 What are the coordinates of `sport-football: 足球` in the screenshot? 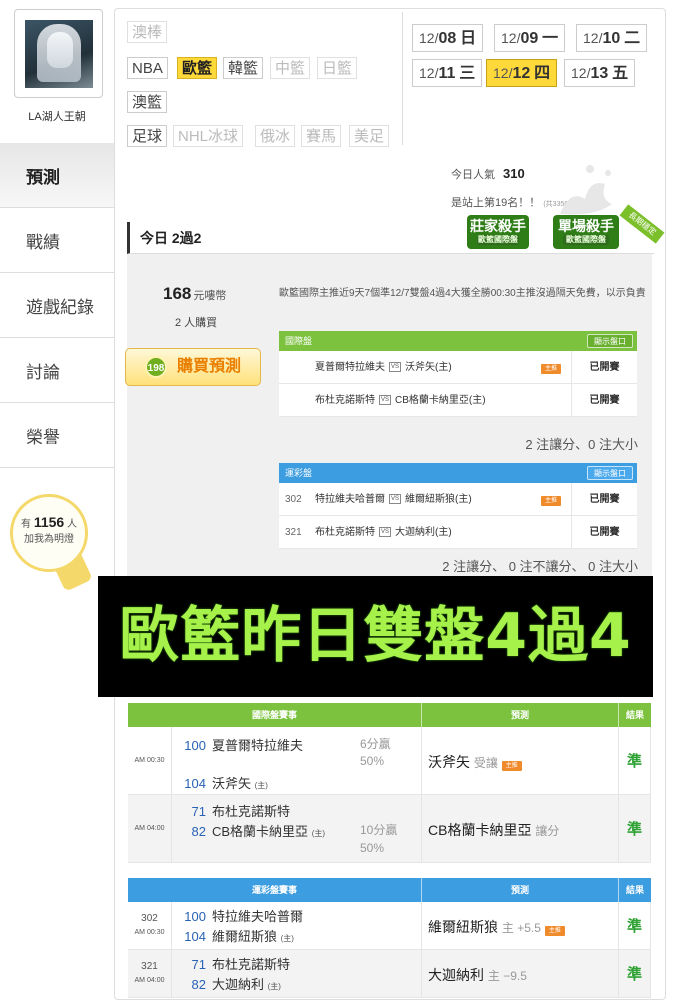 It's located at (147, 136).